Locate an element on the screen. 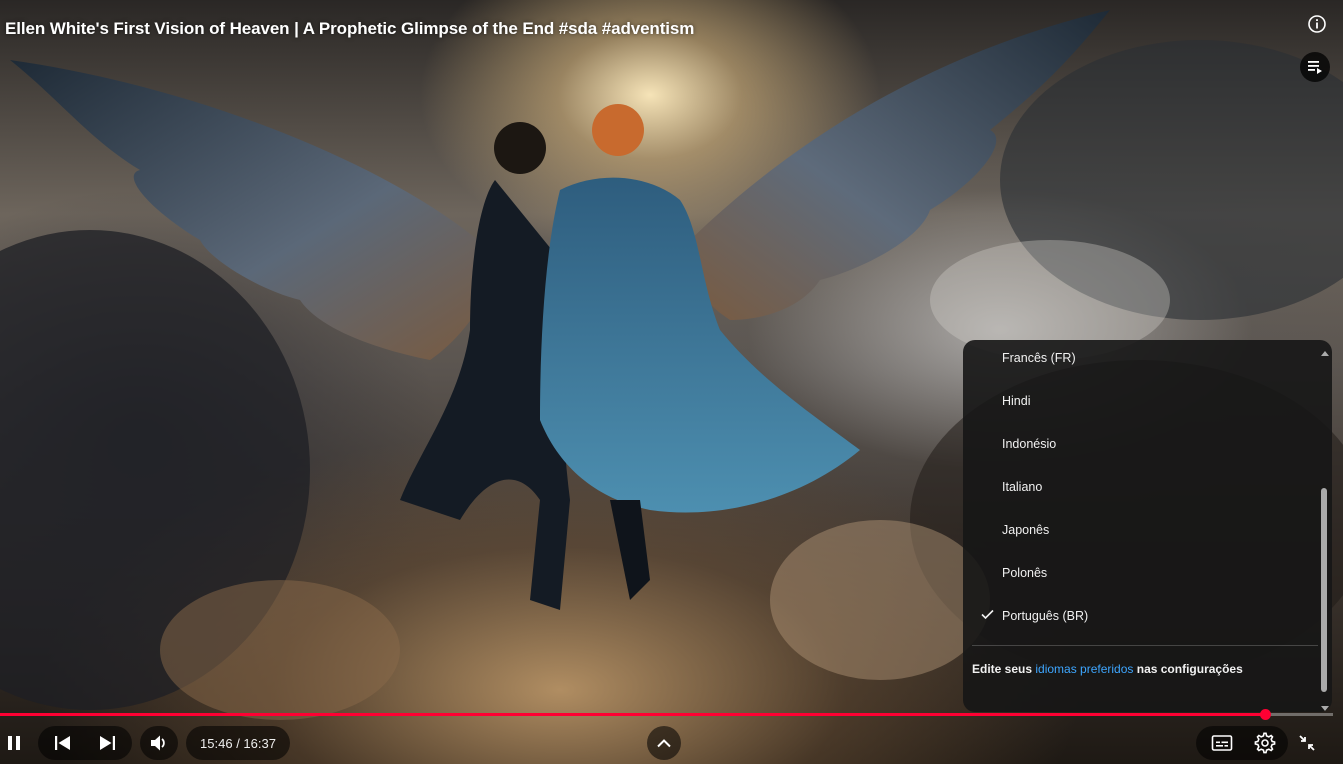 This screenshot has width=1343, height=764. menu-item-language: Indonésio is located at coordinates (1140, 443).